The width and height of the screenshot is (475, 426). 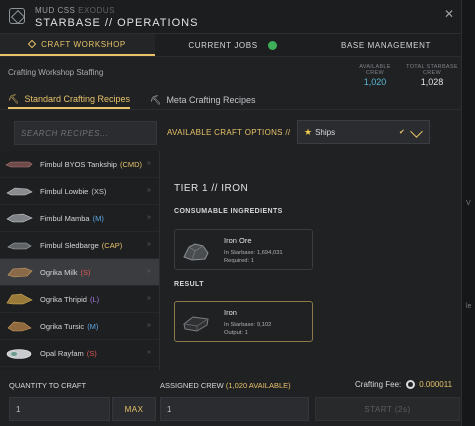 I want to click on total-crew-caption: TOTAL STARBASE CREW, so click(x=432, y=70).